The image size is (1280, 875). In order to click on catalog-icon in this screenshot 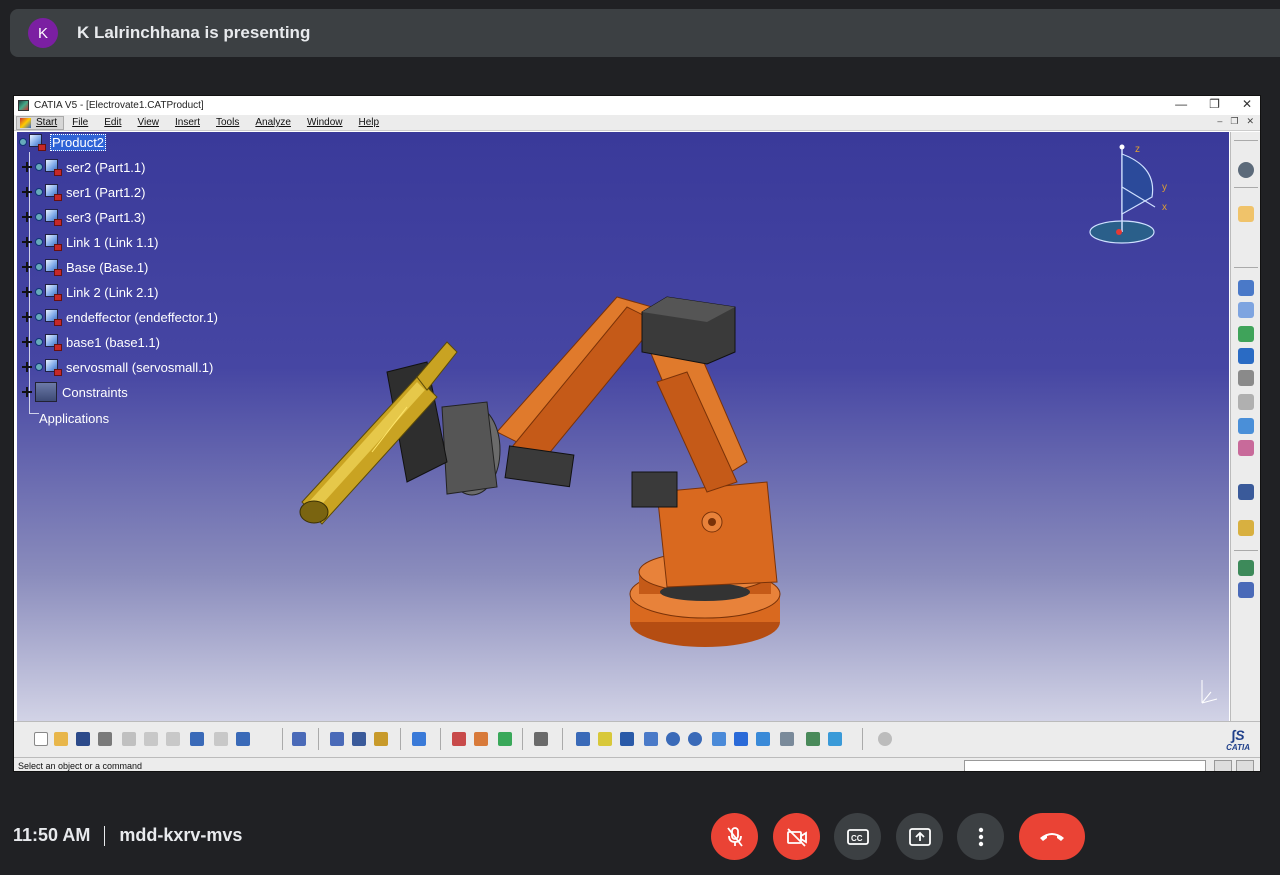, I will do `click(1246, 568)`.